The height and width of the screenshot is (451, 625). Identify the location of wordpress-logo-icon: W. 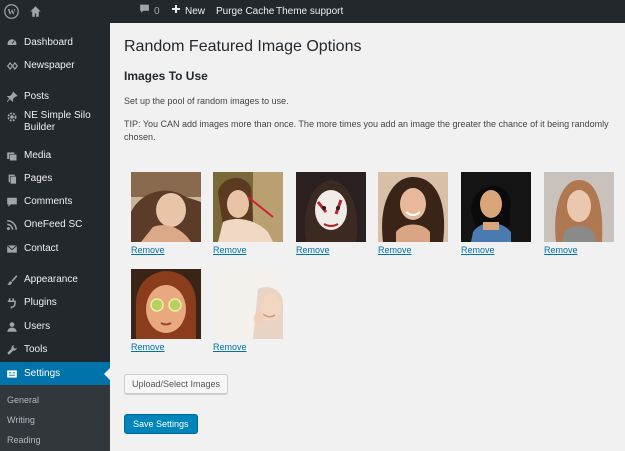
(11, 11).